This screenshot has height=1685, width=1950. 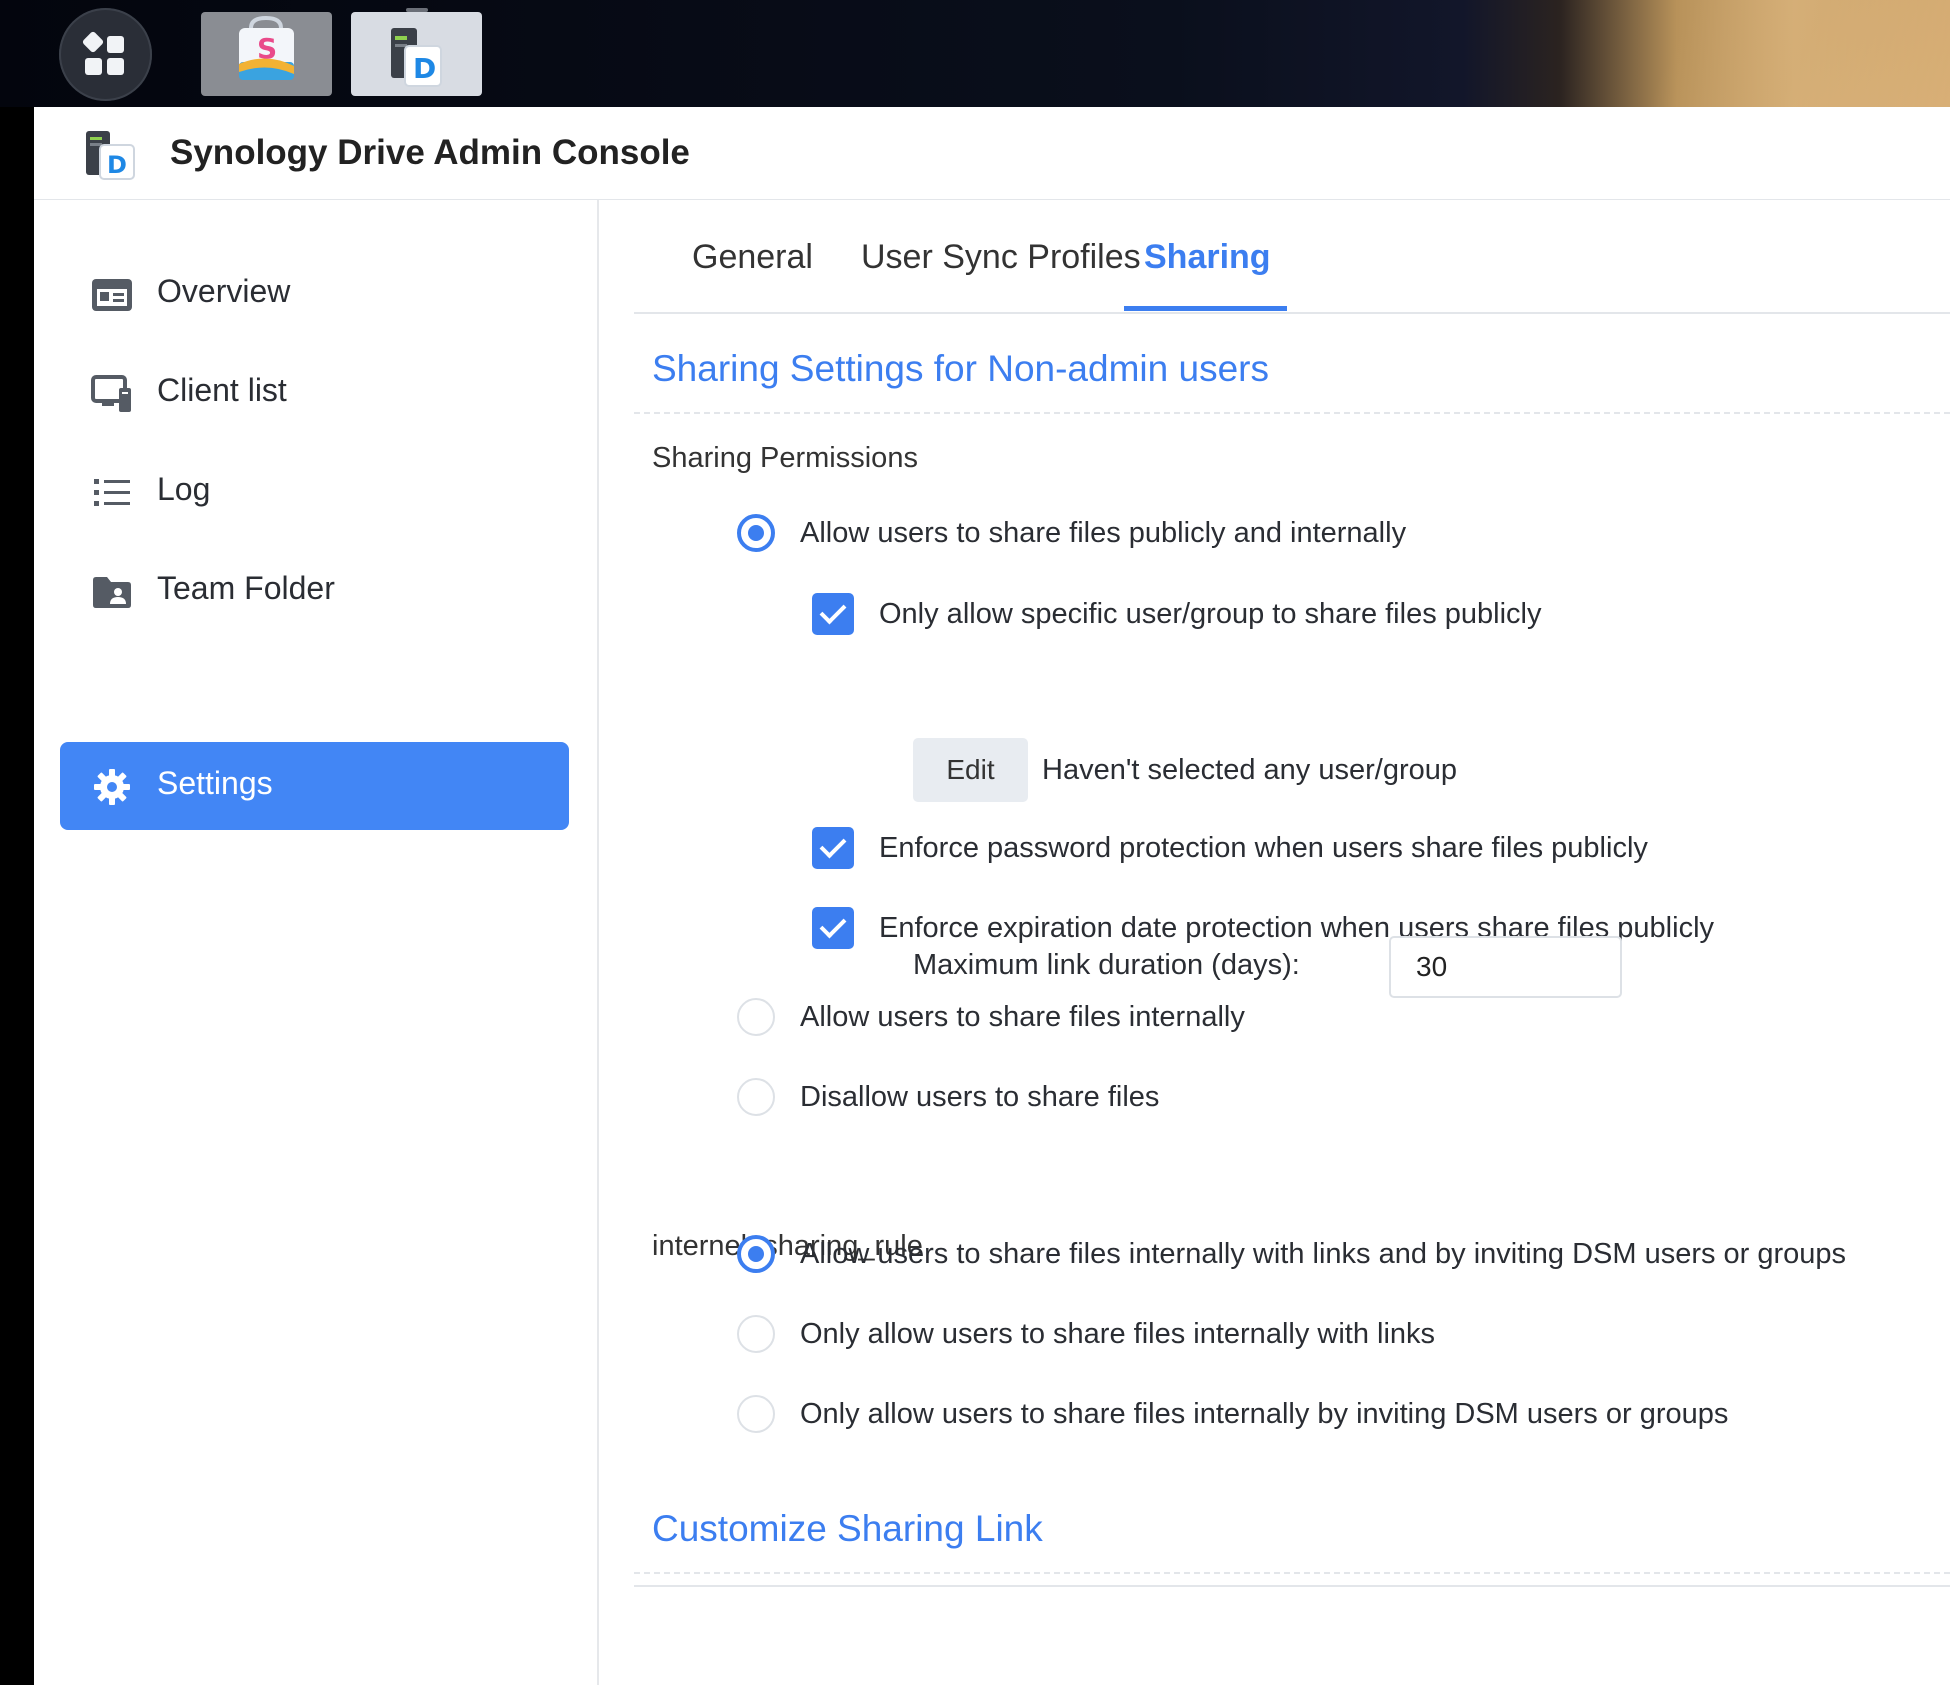 I want to click on option-label: Allow users to share files internally, so click(x=1022, y=1016).